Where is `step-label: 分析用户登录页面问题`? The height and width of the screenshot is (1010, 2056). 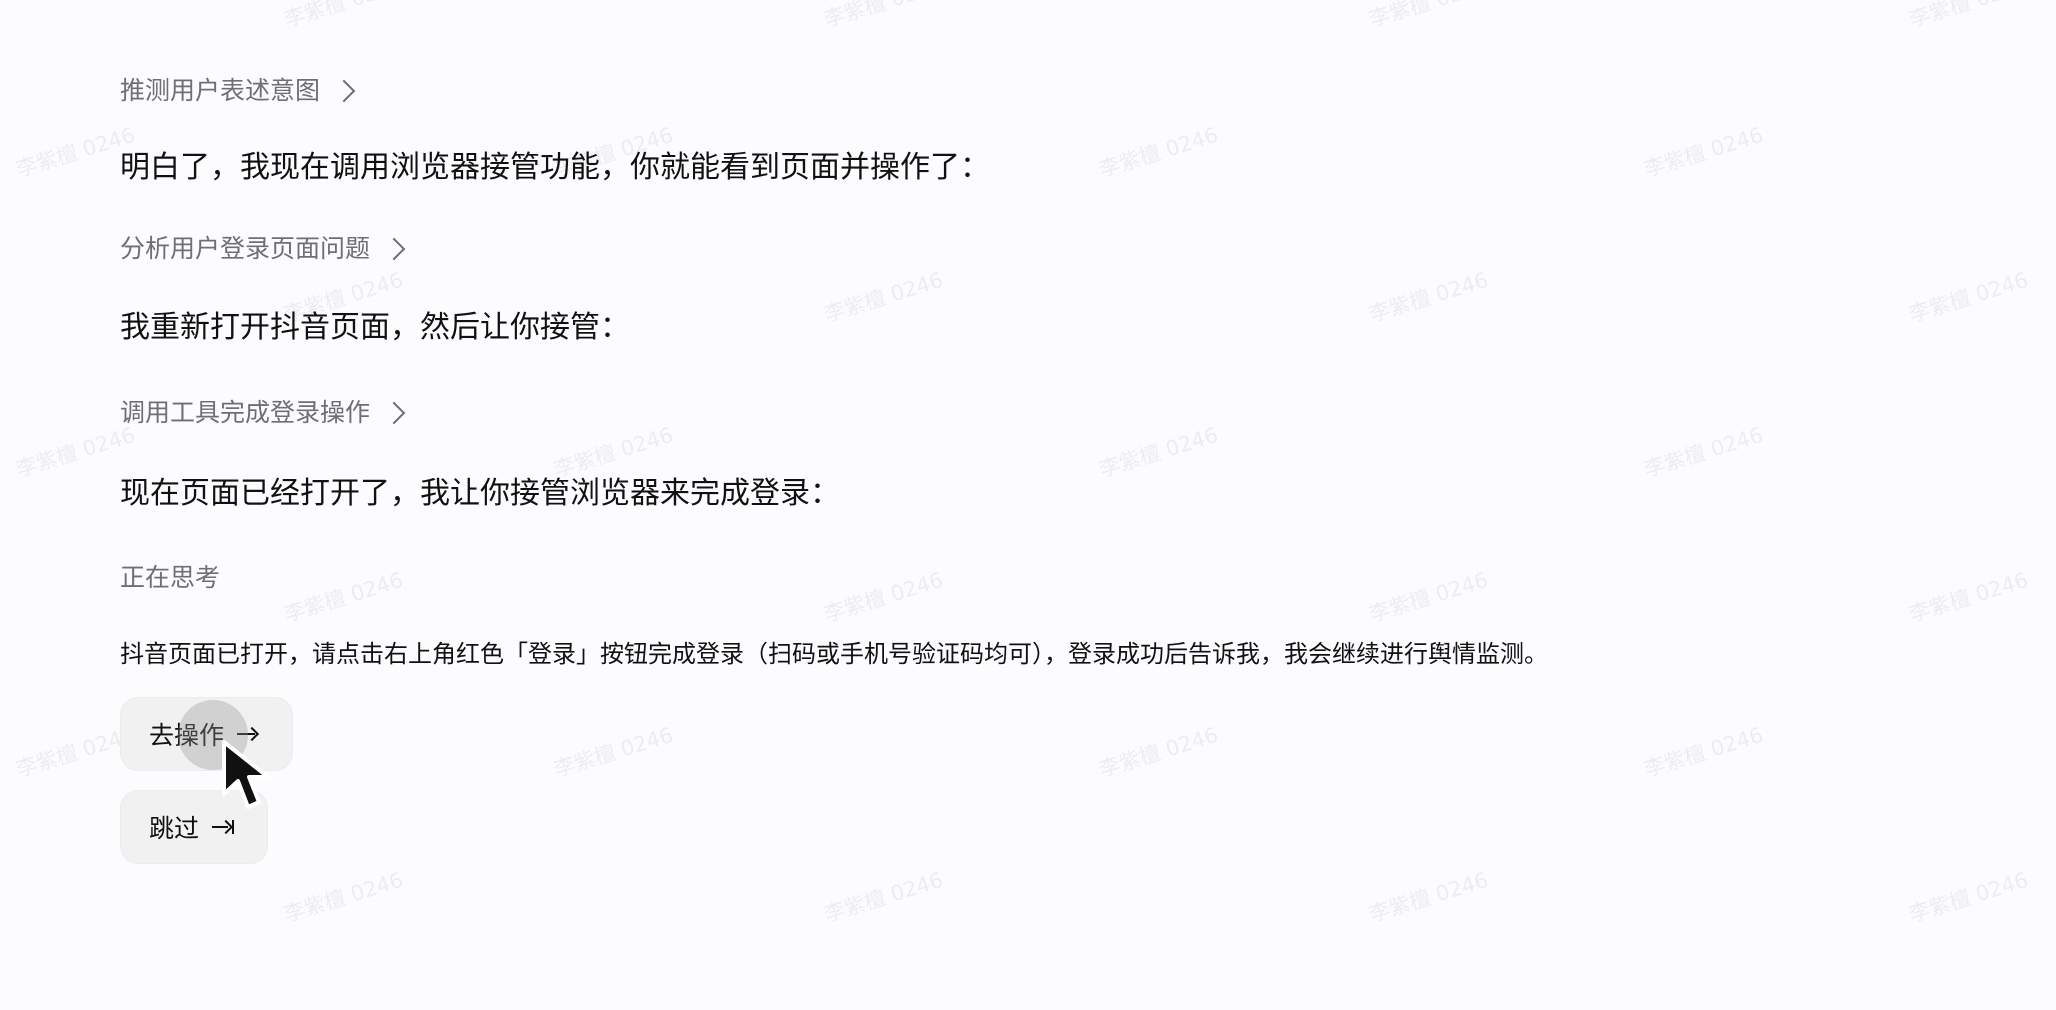
step-label: 分析用户登录页面问题 is located at coordinates (245, 248).